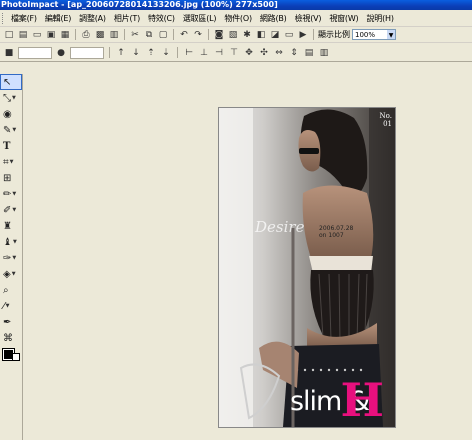  What do you see at coordinates (11, 146) in the screenshot?
I see `text-tool: T` at bounding box center [11, 146].